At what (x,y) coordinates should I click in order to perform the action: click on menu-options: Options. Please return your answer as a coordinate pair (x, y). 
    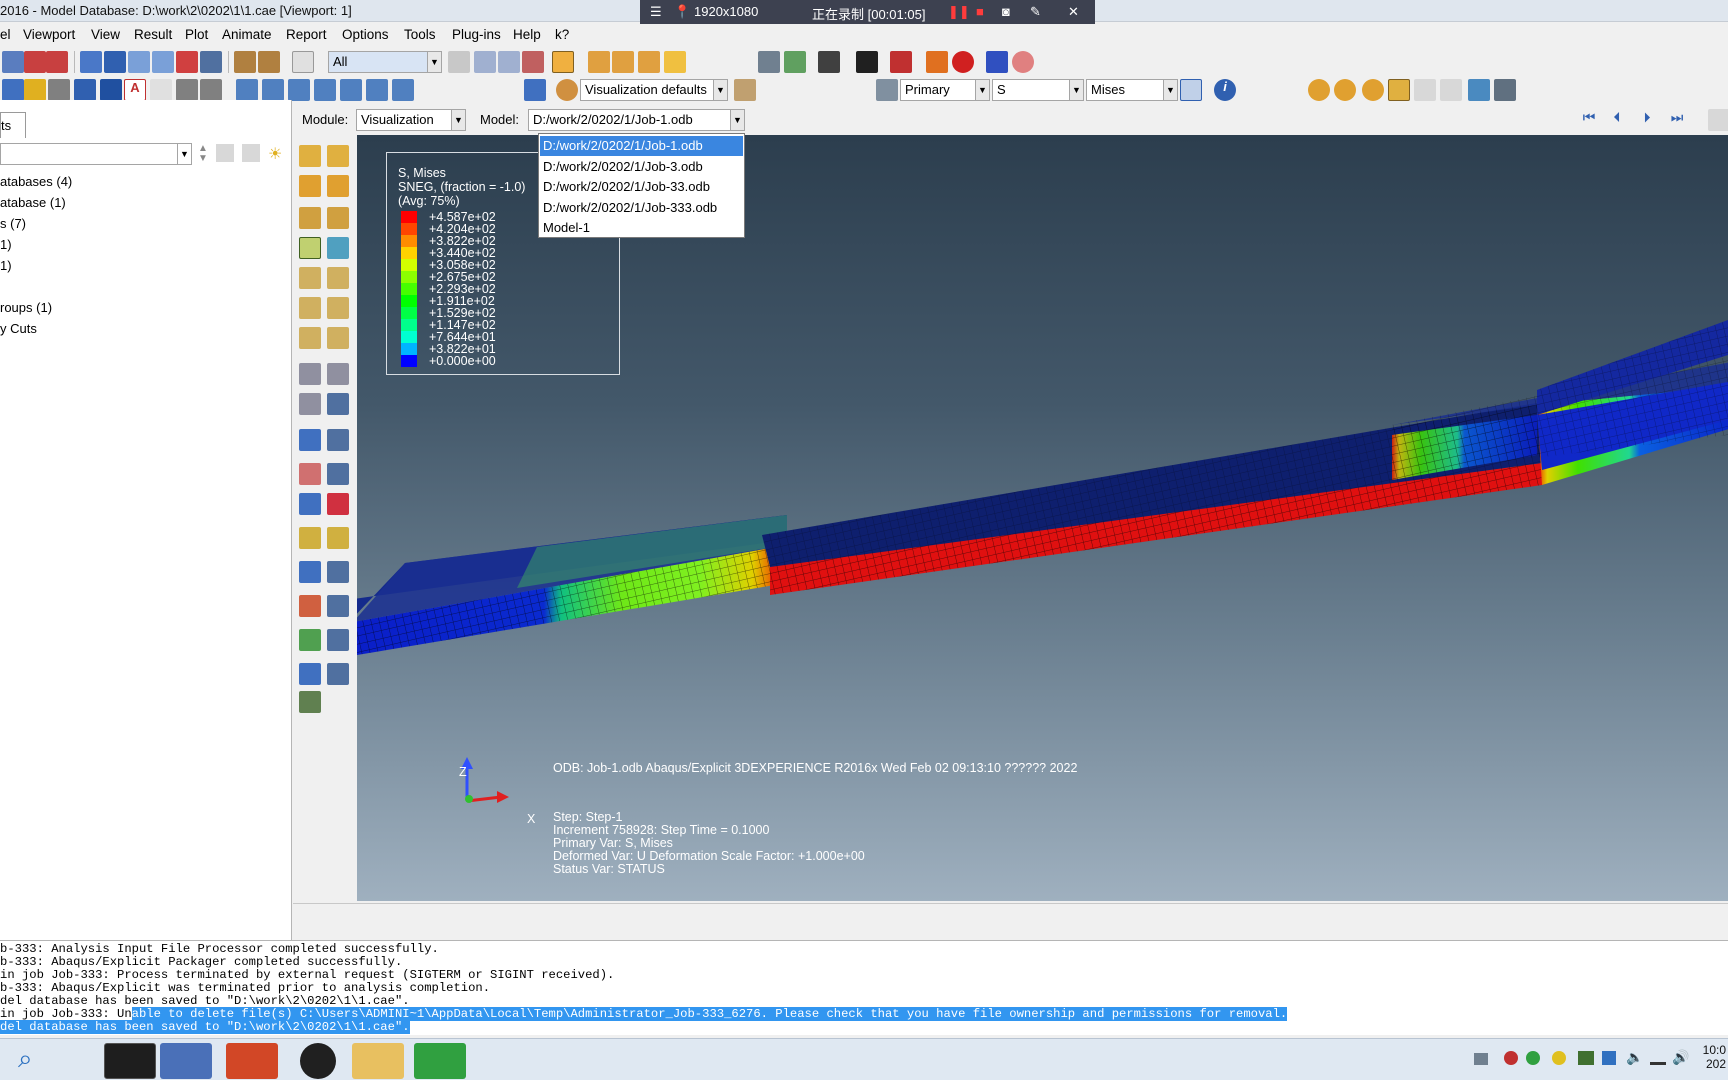
    Looking at the image, I should click on (365, 34).